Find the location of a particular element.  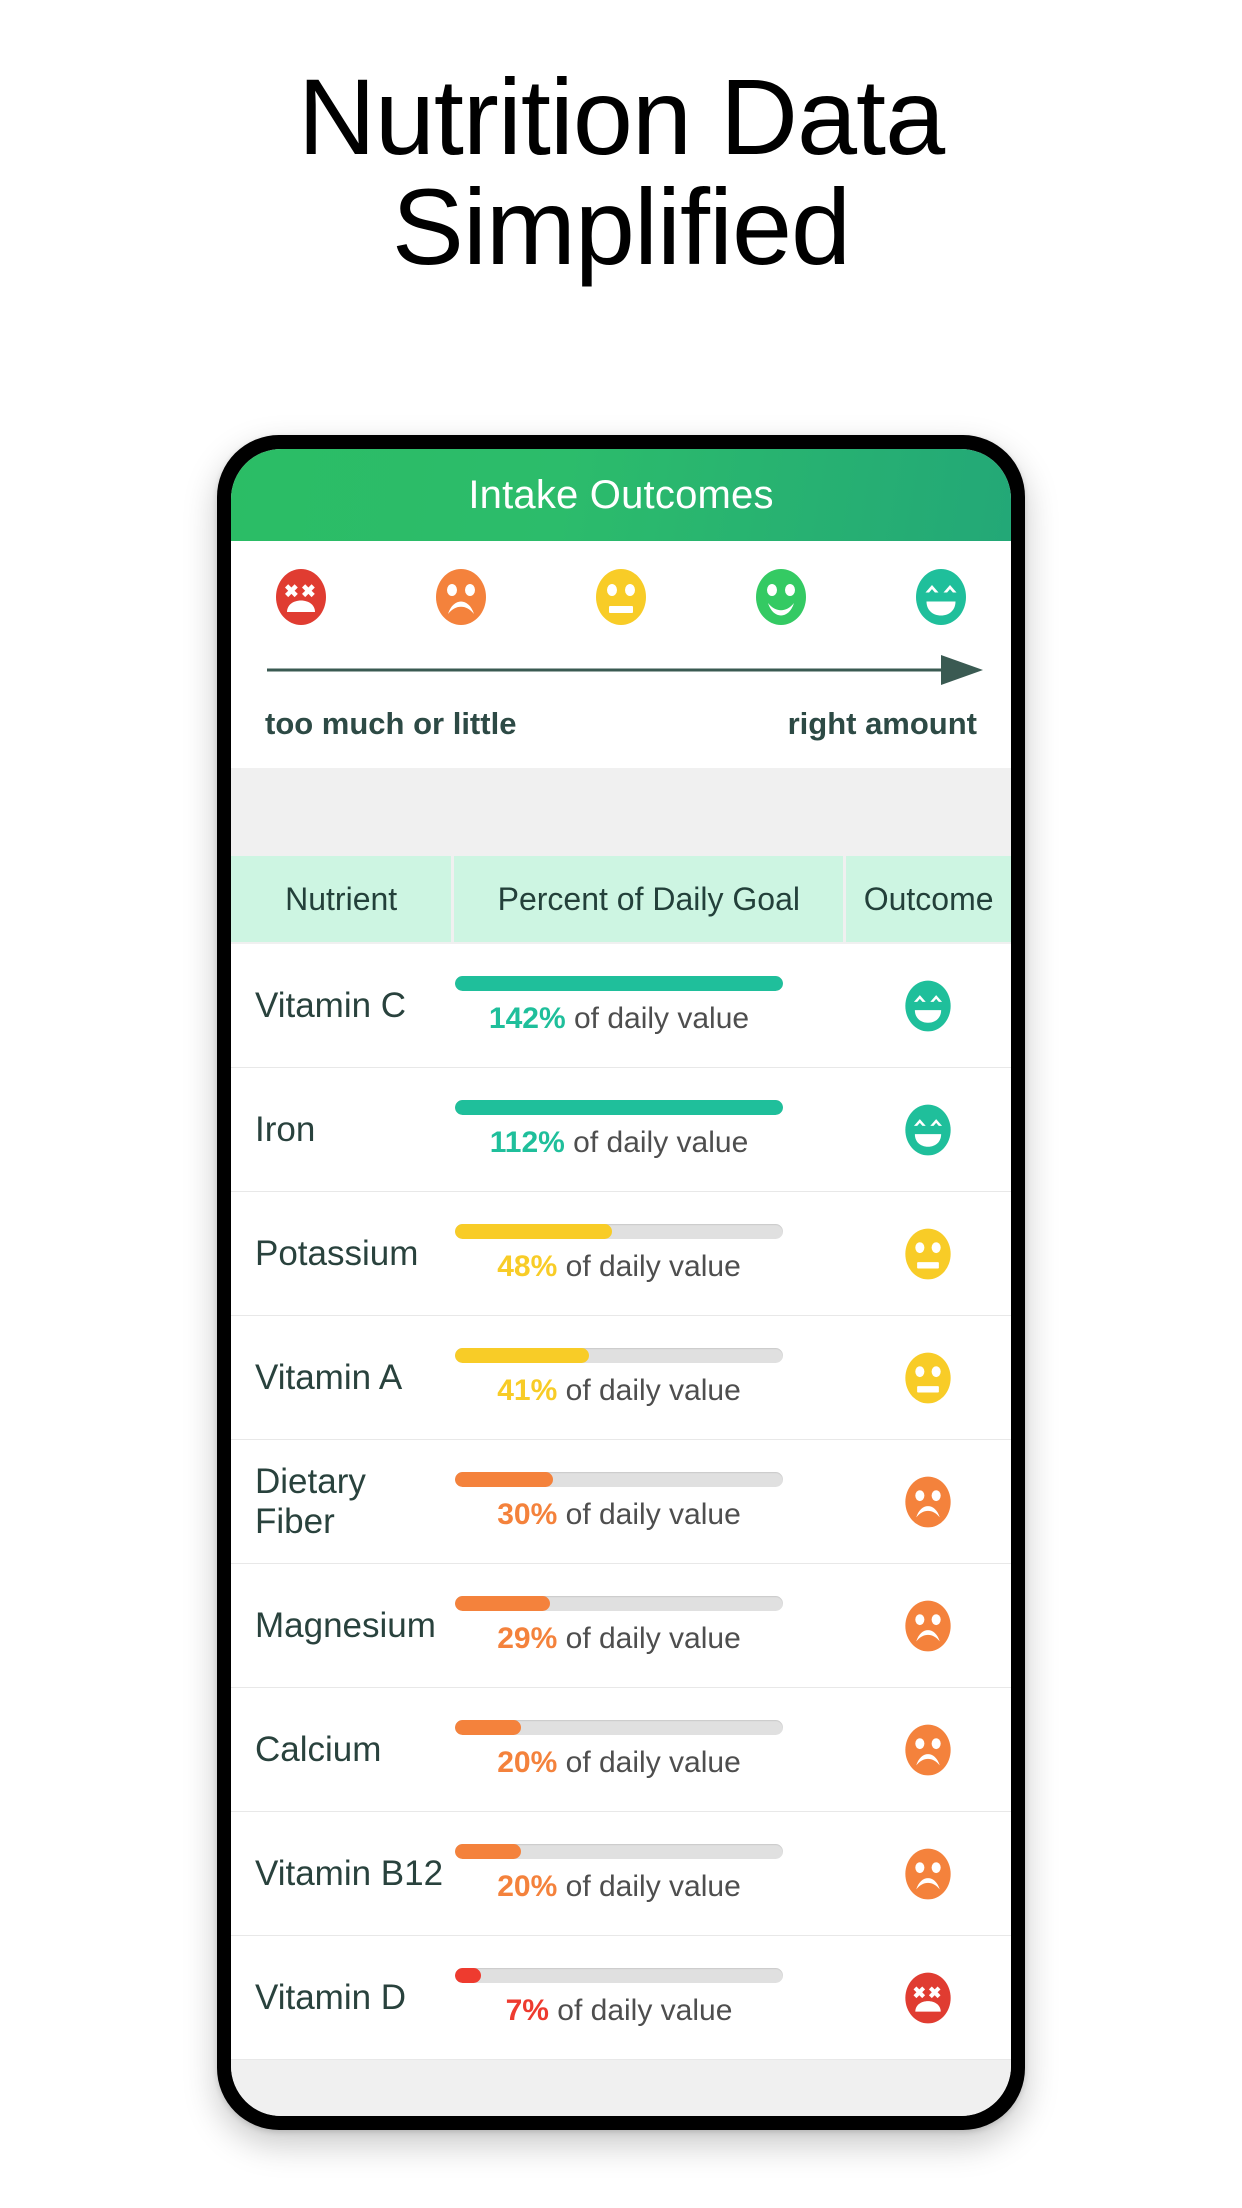

cell-nutrient-name: Iron is located at coordinates (285, 1129).